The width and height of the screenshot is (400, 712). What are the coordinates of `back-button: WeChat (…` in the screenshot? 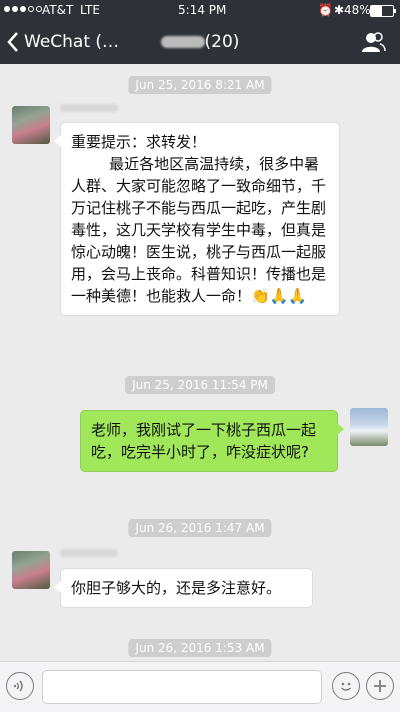 It's located at (62, 42).